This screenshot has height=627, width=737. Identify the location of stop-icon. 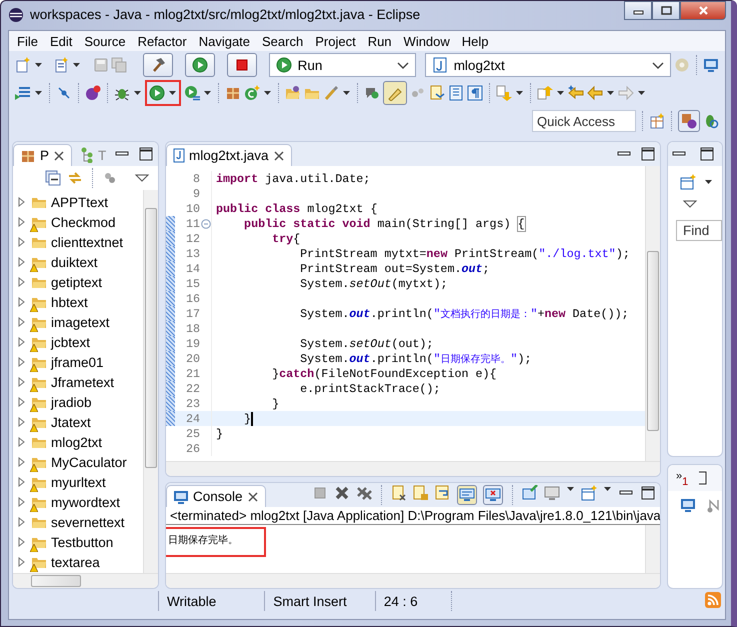
(320, 493).